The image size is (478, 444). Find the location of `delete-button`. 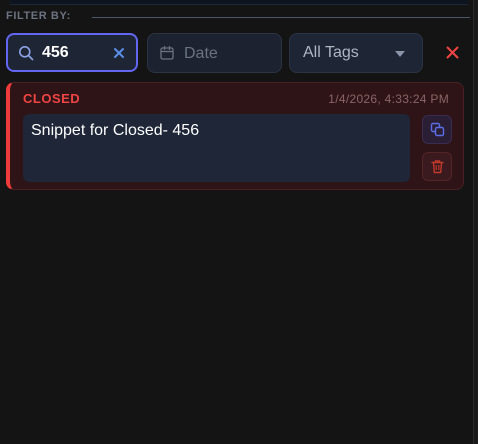

delete-button is located at coordinates (437, 166).